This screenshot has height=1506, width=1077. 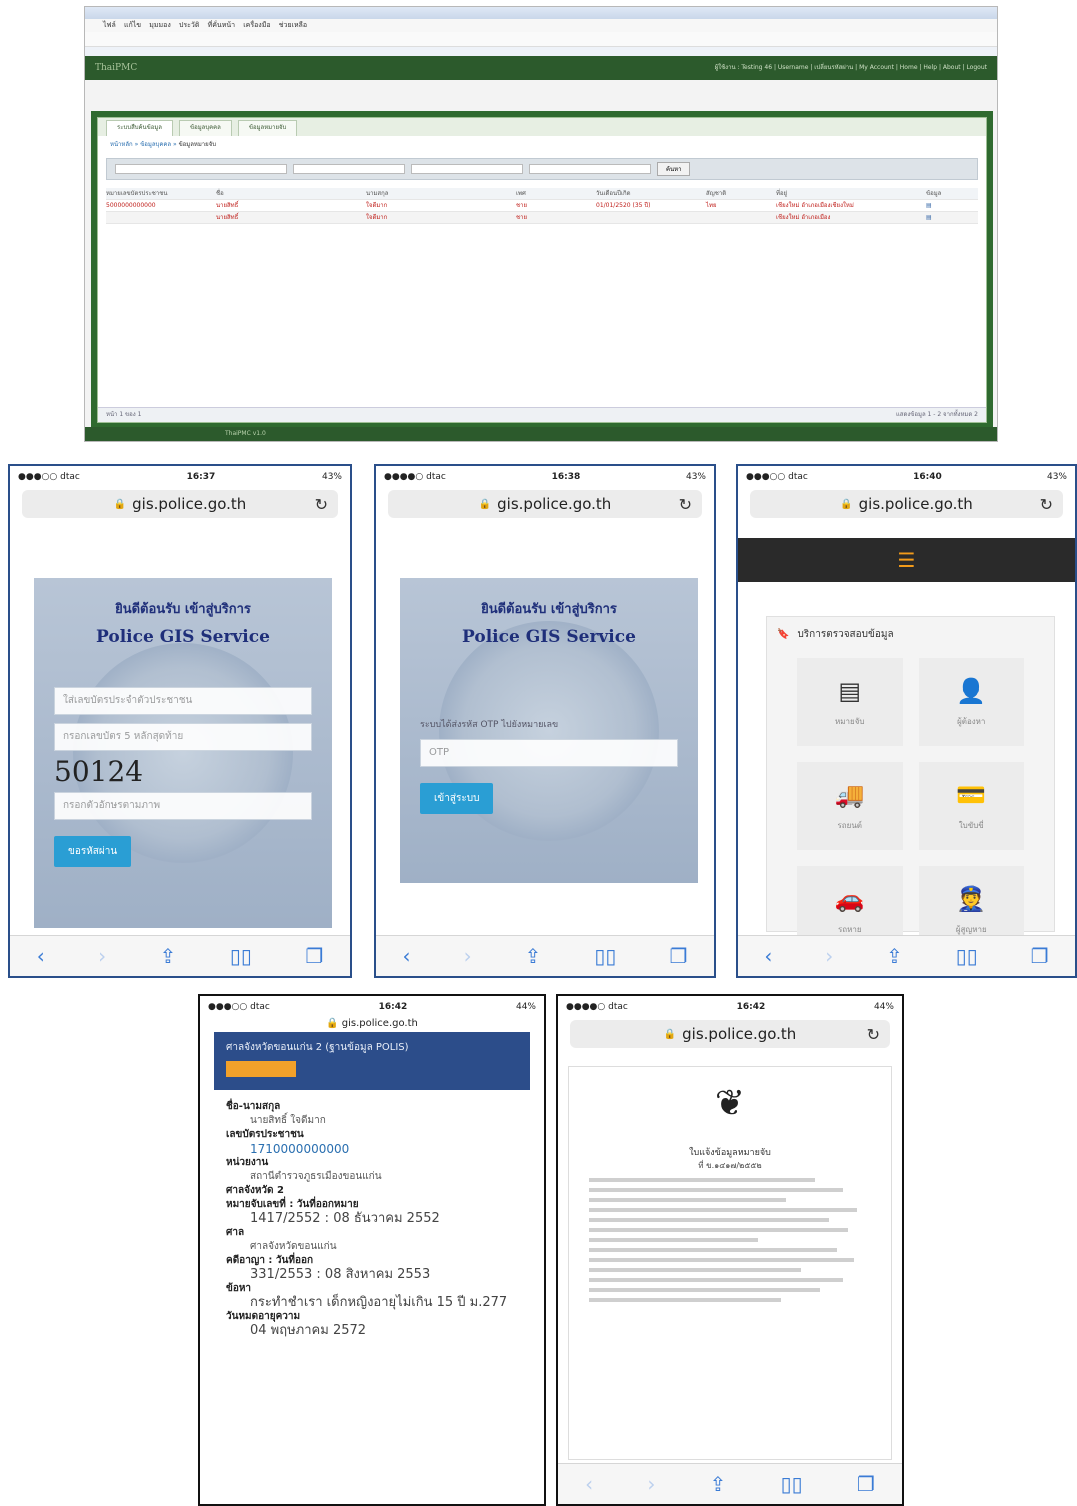 I want to click on tab-warrant: ข้อมูลหมายจับ, so click(x=267, y=128).